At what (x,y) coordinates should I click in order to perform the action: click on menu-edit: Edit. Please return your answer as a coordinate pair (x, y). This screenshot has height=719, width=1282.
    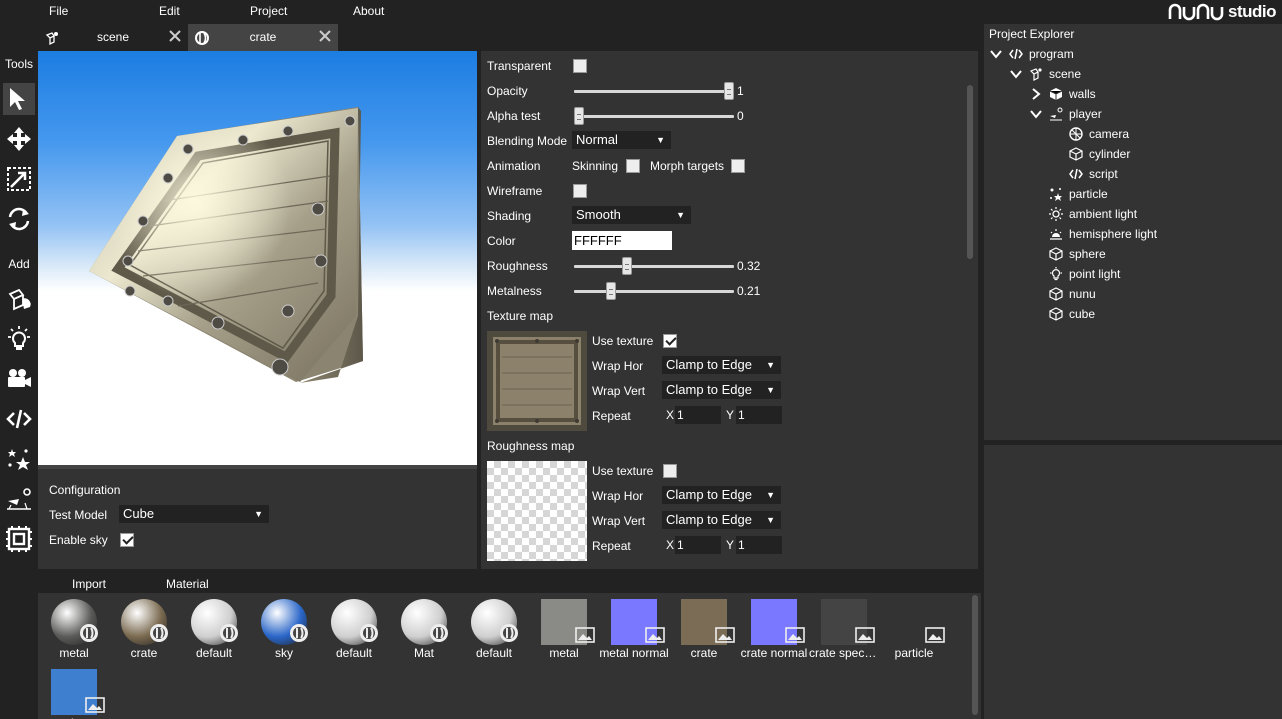
    Looking at the image, I should click on (169, 11).